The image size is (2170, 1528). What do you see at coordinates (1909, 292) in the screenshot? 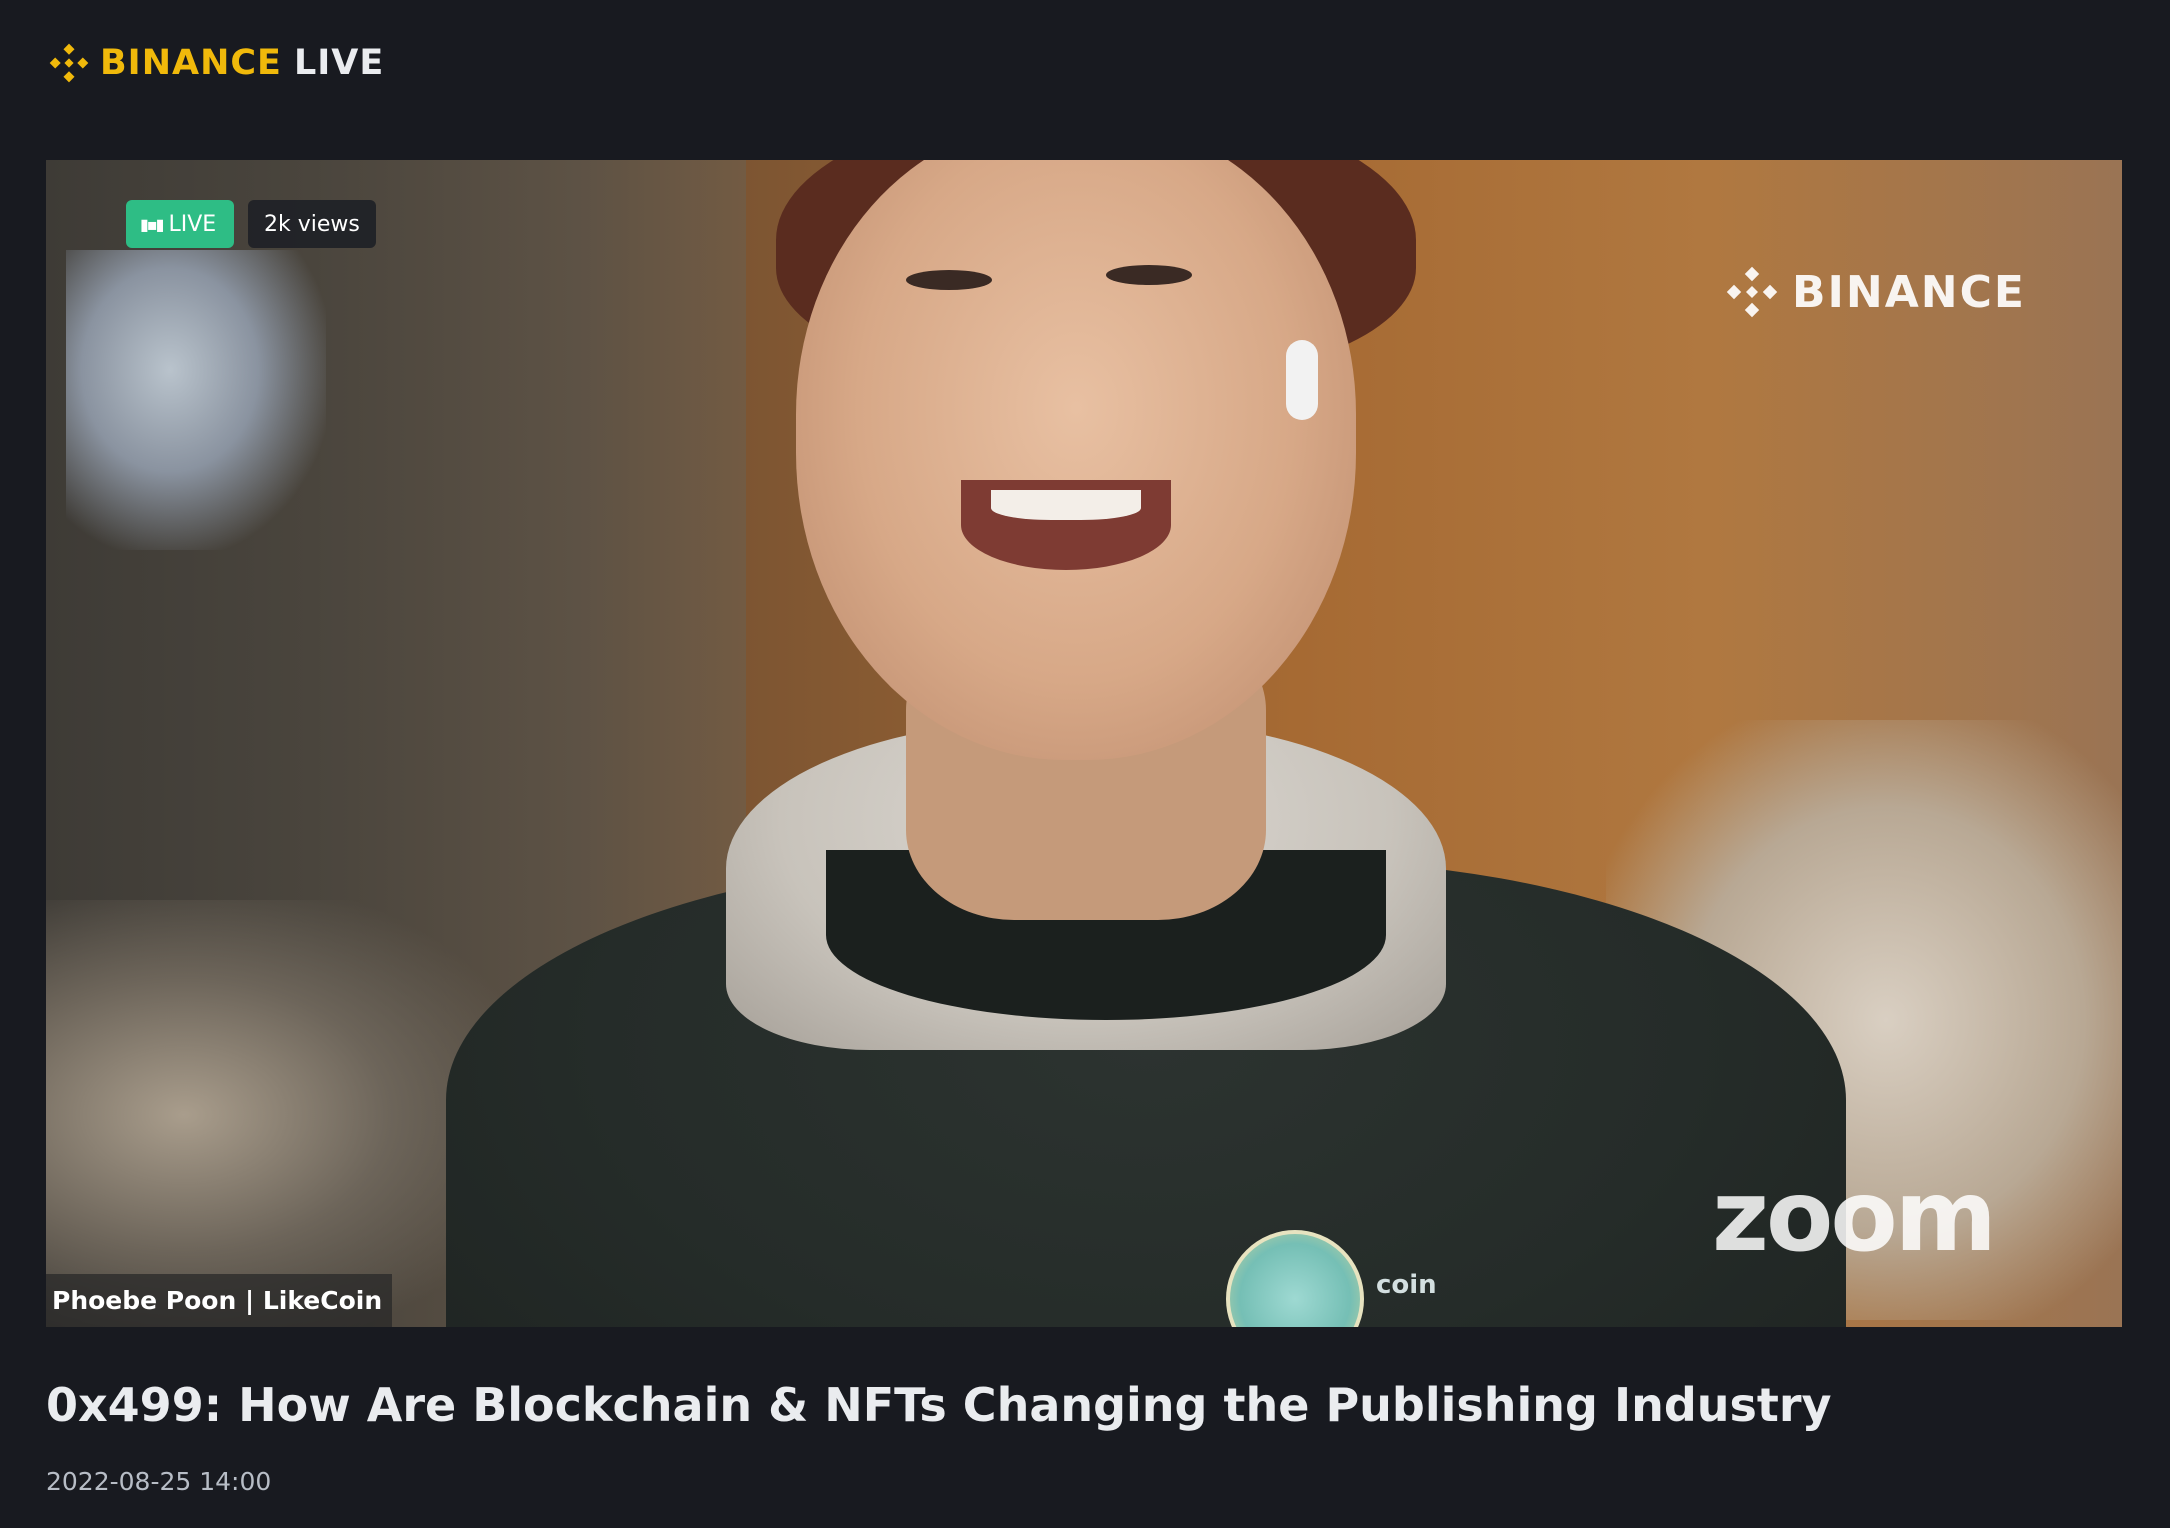
I see `binance-watermark-text: BINANCE` at bounding box center [1909, 292].